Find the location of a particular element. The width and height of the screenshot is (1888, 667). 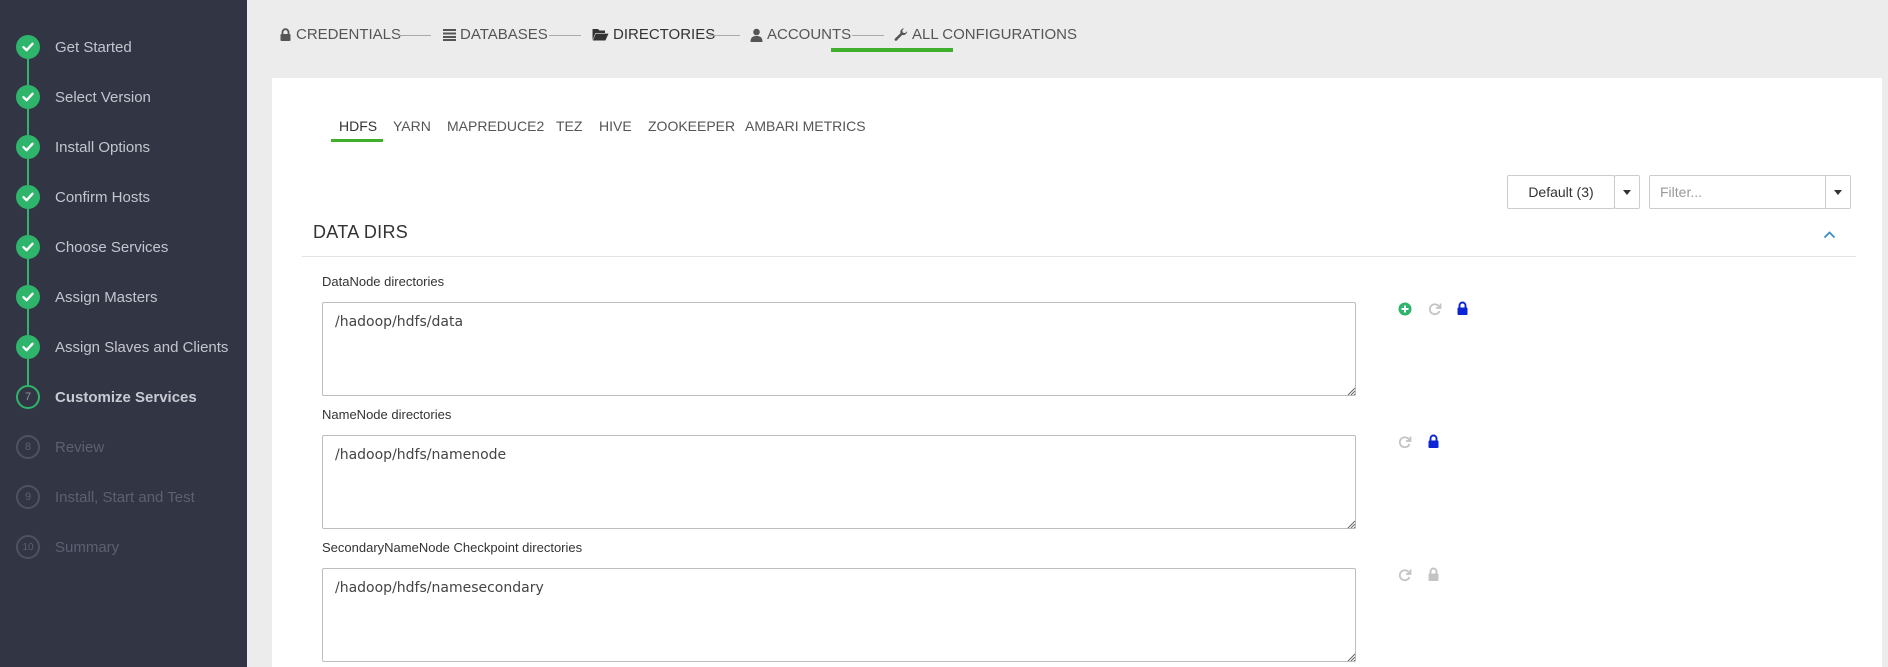

step-label: Summary is located at coordinates (87, 547).